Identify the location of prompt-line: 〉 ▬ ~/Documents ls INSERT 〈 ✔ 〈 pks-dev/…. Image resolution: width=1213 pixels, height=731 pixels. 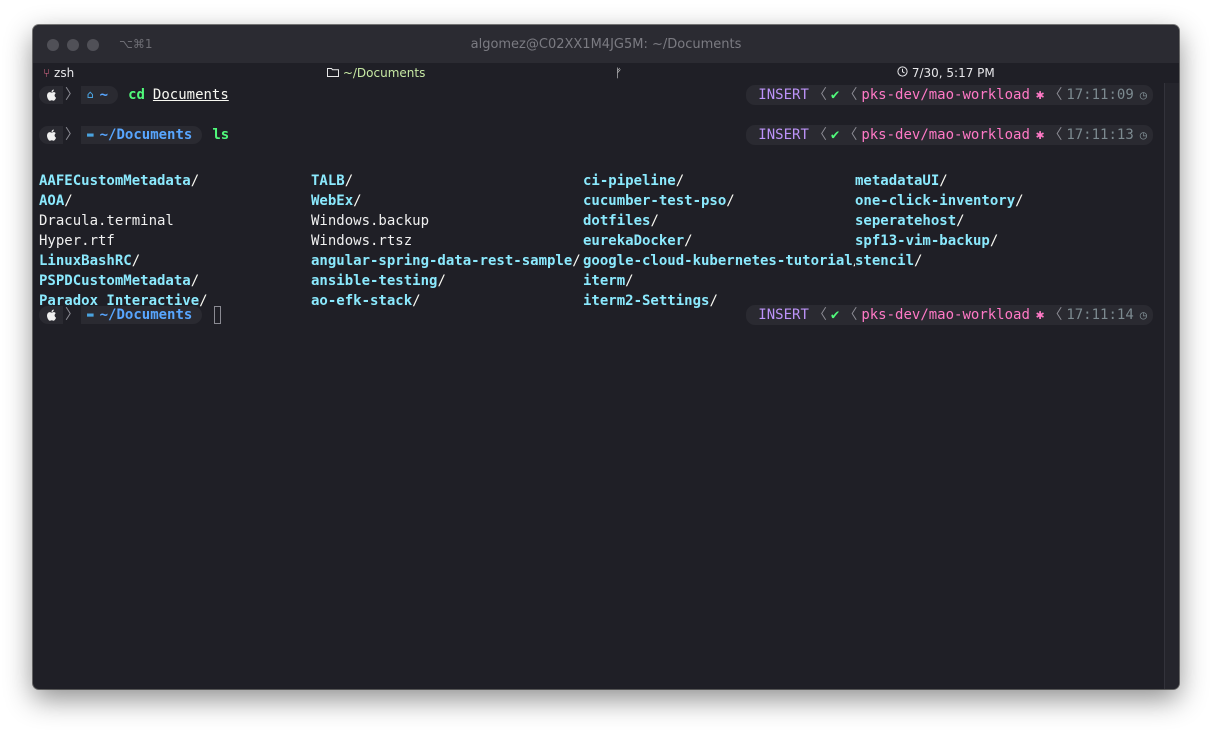
(599, 135).